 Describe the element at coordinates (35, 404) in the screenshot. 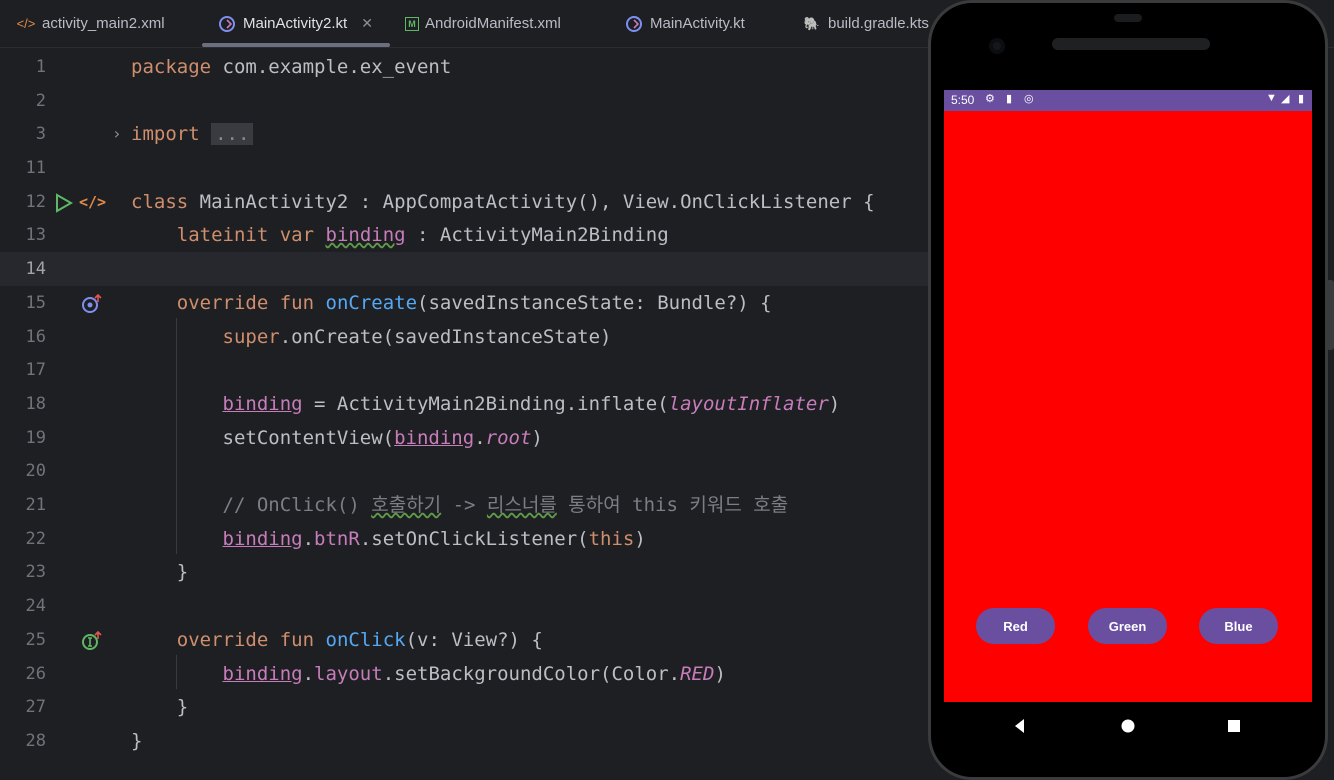

I see `line-number: 18` at that location.